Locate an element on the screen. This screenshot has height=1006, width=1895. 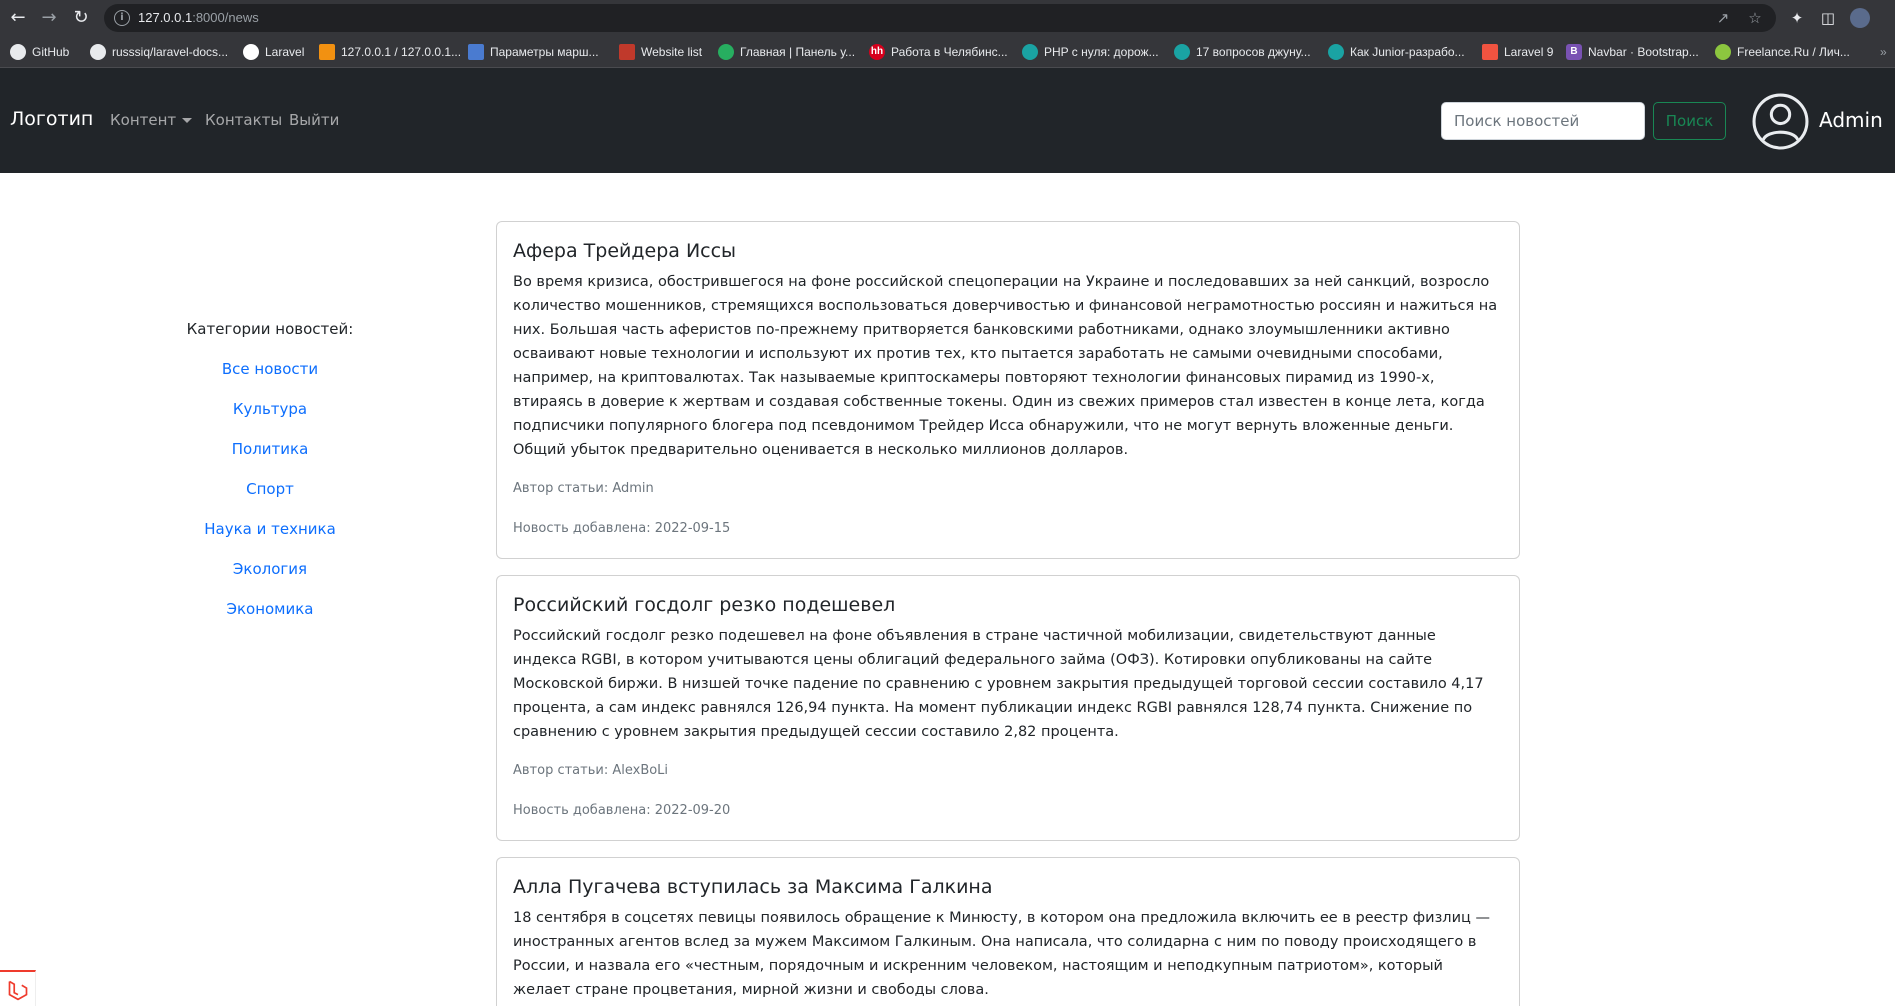
laravel-debug-badge is located at coordinates (18, 988).